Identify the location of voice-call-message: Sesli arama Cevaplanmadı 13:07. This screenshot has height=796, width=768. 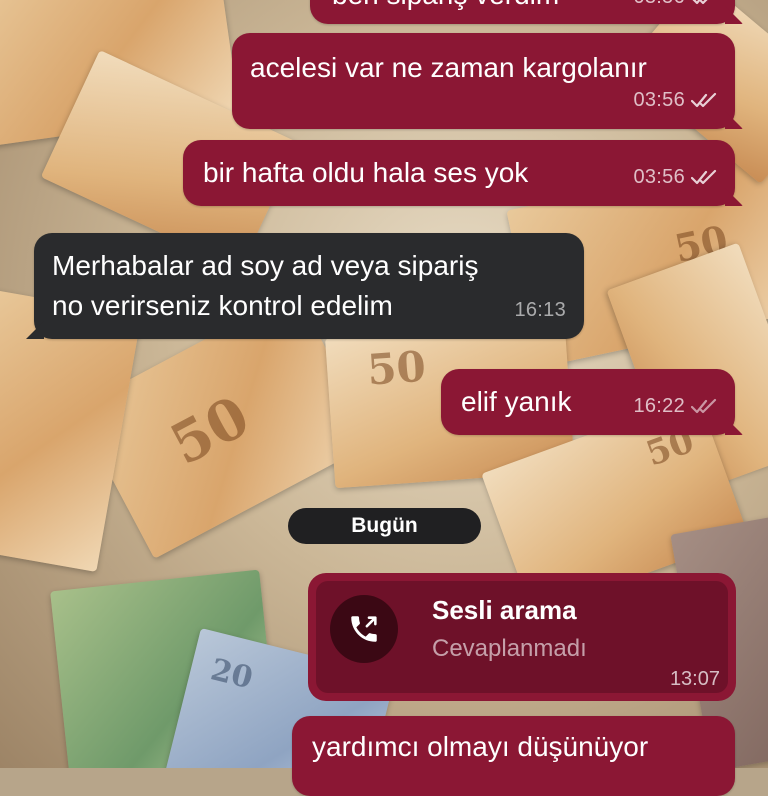
(522, 637).